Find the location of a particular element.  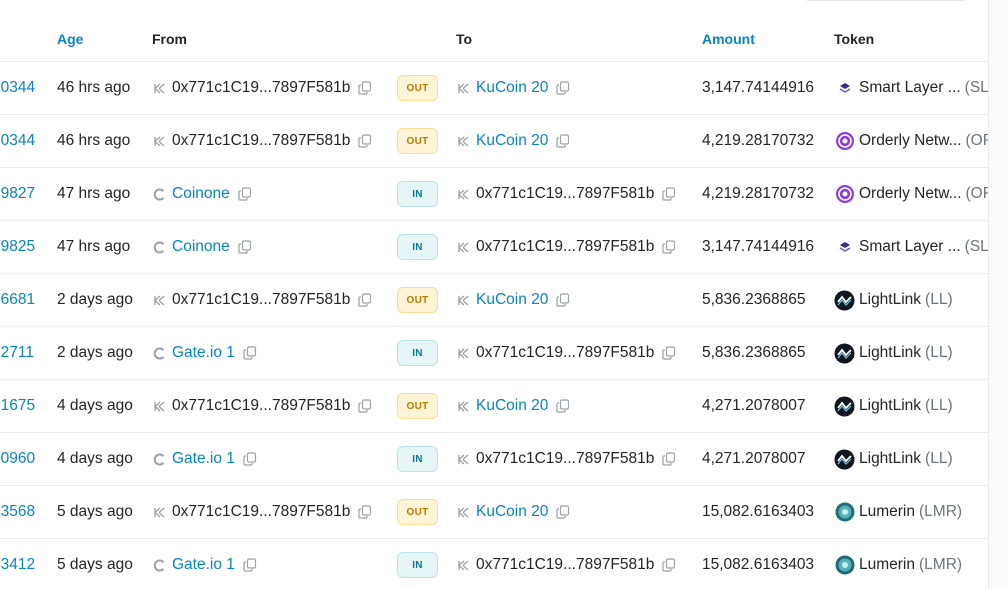

age-cell: 46 hrs ago is located at coordinates (93, 141).